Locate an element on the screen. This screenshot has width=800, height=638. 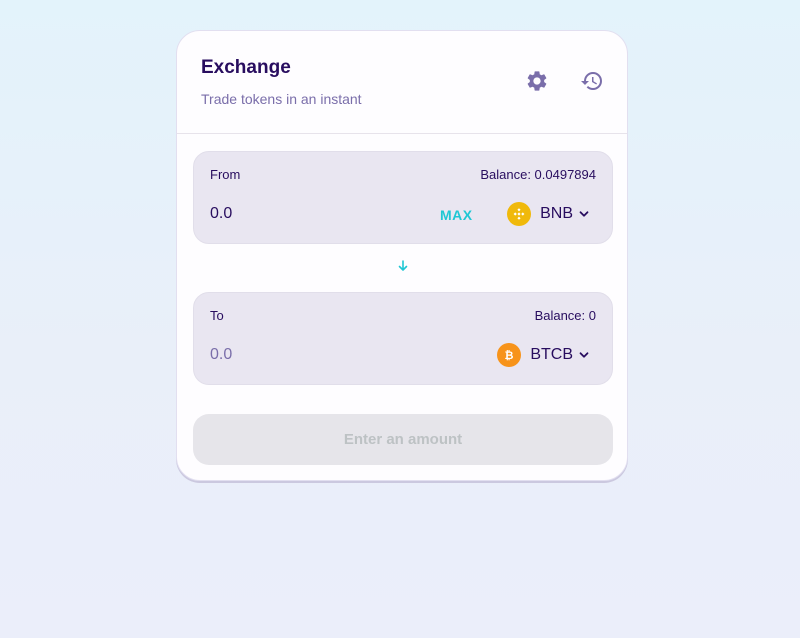
to-panel: To Balance: 0 ₿ BTCB is located at coordinates (403, 338).